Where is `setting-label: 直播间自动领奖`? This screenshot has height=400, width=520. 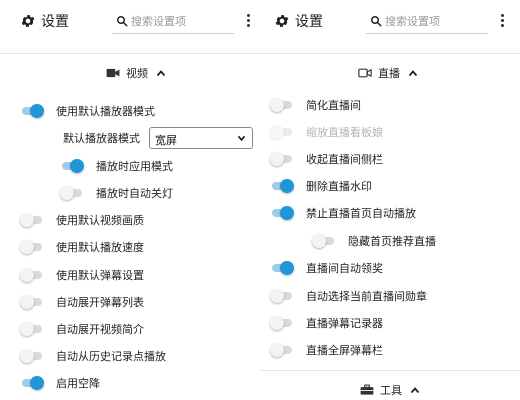 setting-label: 直播间自动领奖 is located at coordinates (344, 268).